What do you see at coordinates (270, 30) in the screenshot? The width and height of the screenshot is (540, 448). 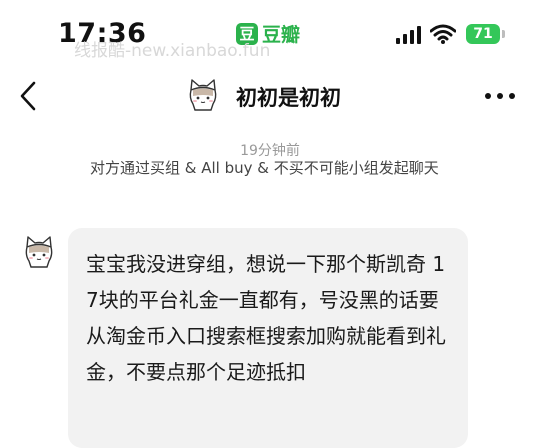 I see `status-bar: 17:36 豆 豆瓣 线报酷-new.xianbao.fun 71` at bounding box center [270, 30].